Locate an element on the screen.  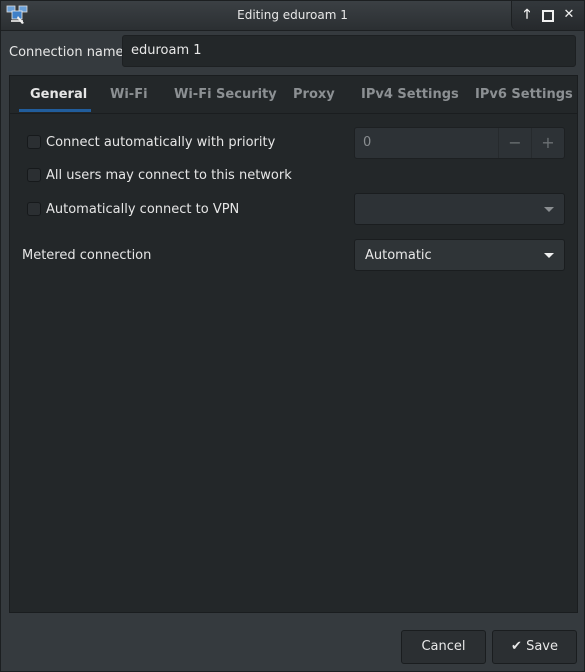
auto-connect-checkbox is located at coordinates (34, 142).